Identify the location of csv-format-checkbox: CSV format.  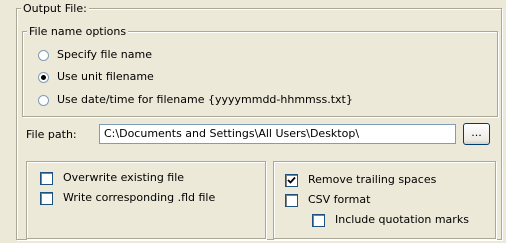
(327, 200).